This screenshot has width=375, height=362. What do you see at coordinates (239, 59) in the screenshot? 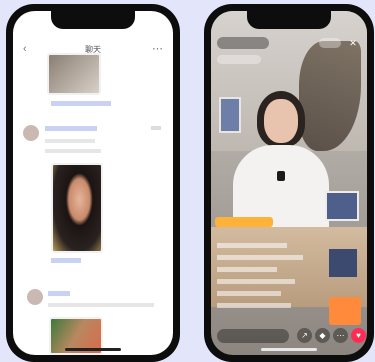
I see `live-tag` at bounding box center [239, 59].